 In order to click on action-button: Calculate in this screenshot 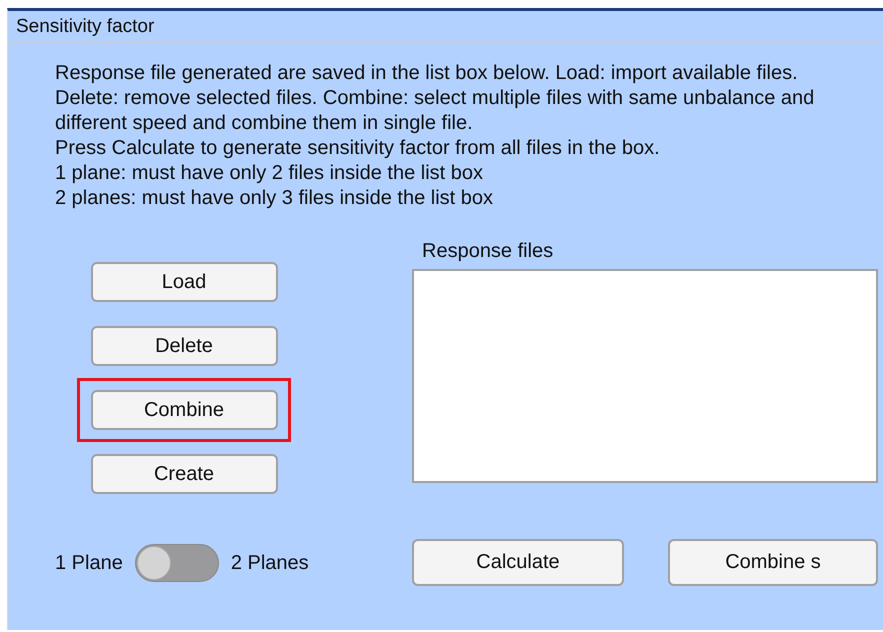, I will do `click(518, 562)`.